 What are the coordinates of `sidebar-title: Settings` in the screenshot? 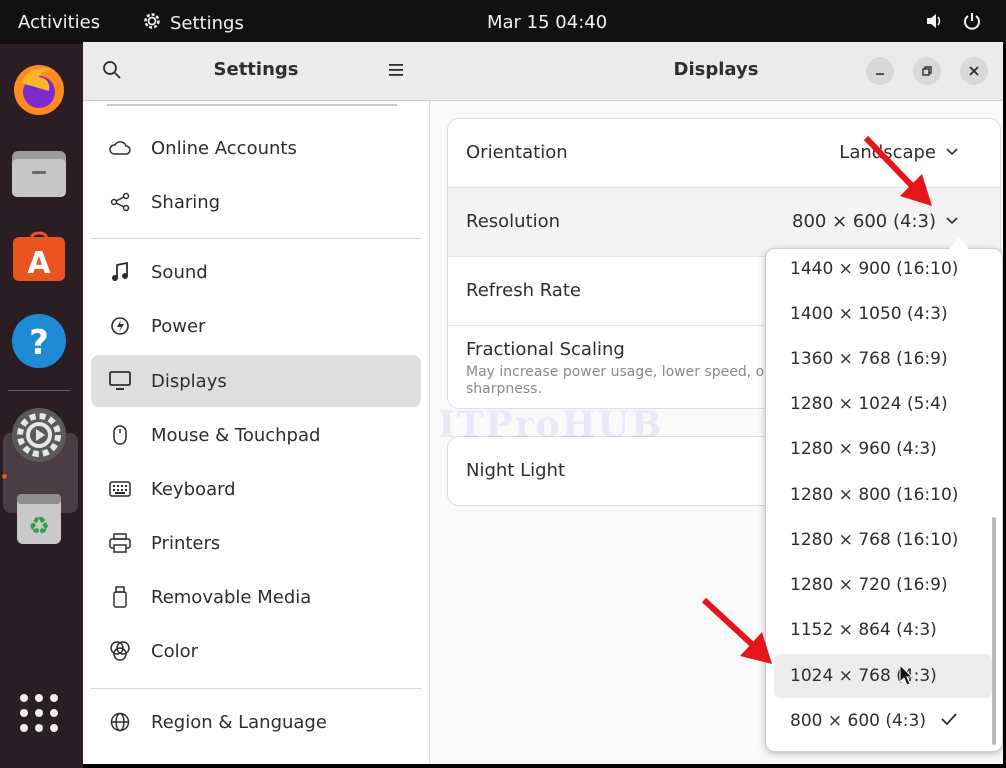 It's located at (256, 69).